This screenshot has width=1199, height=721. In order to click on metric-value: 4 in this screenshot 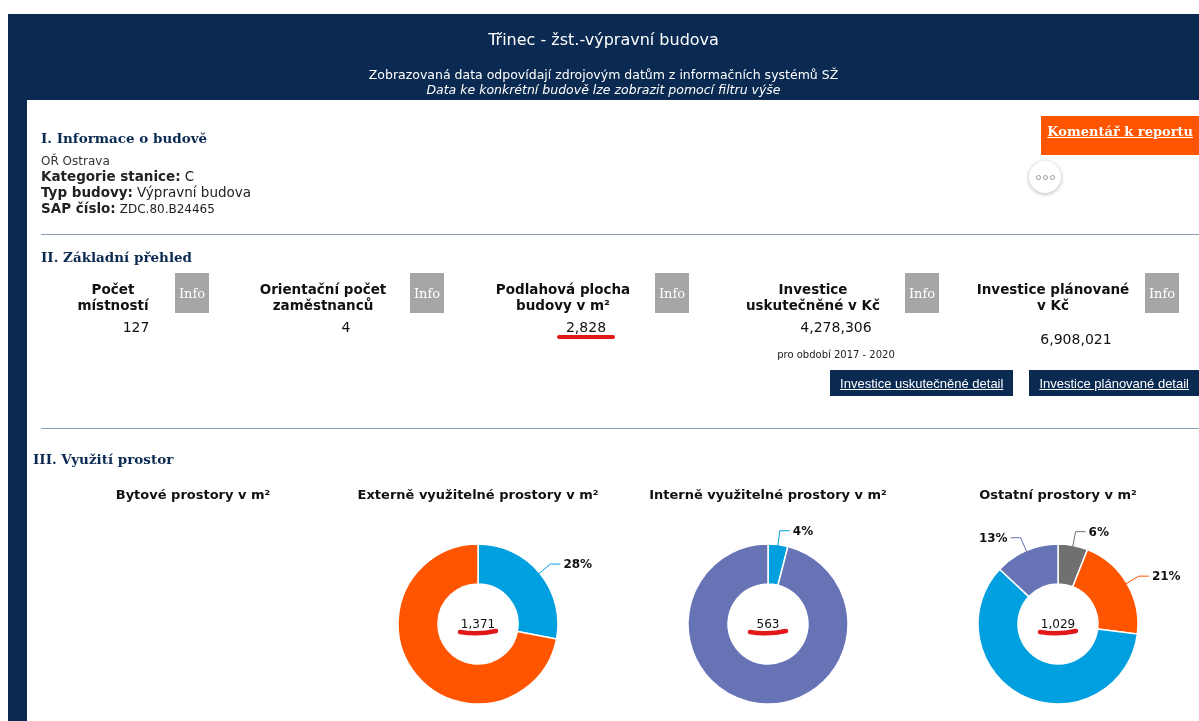, I will do `click(346, 327)`.